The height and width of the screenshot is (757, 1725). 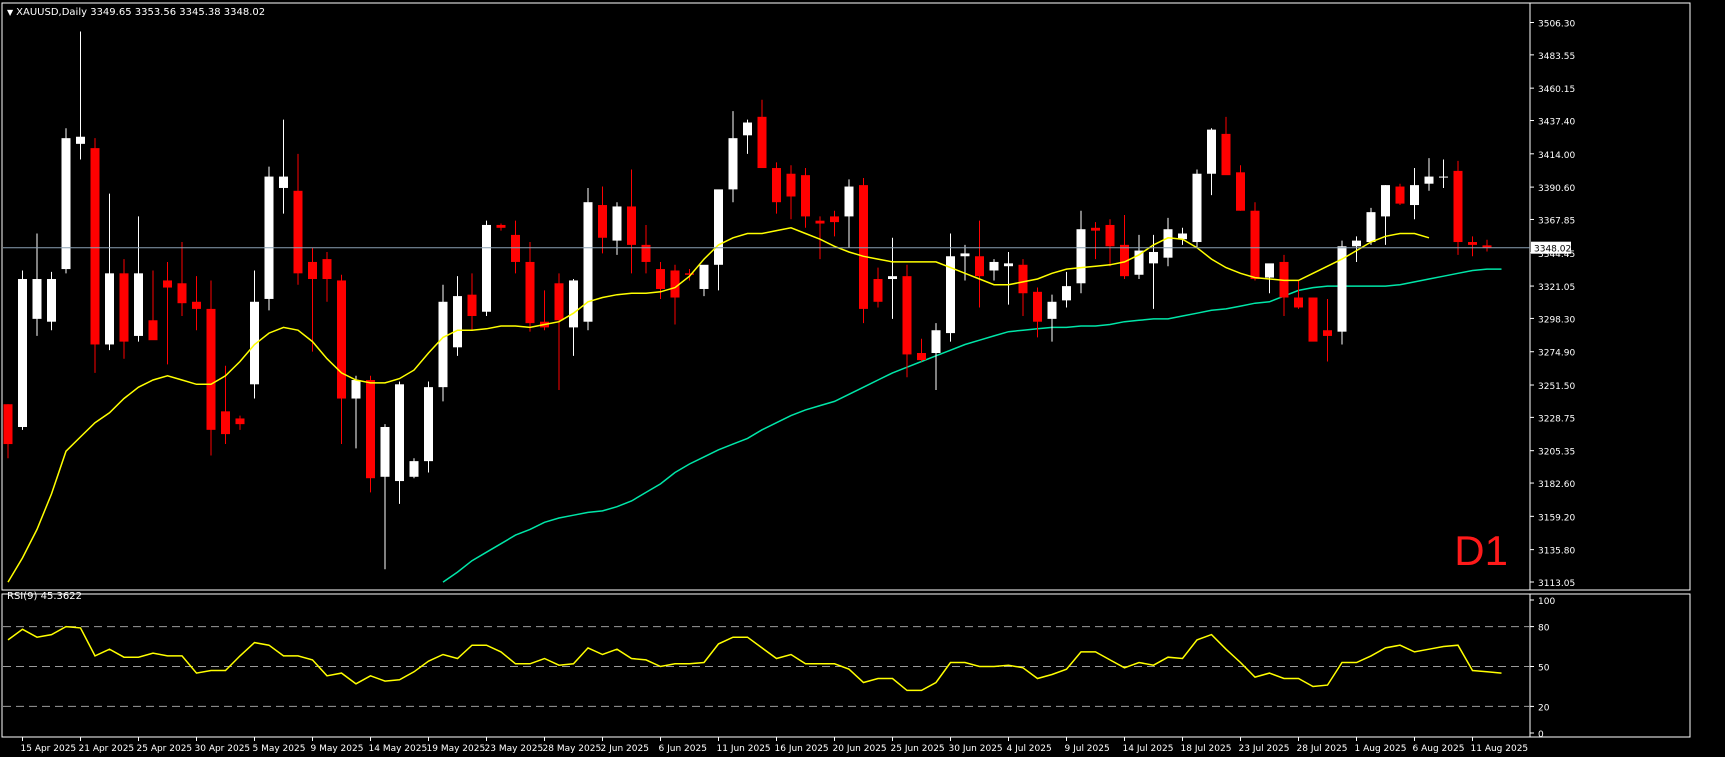 I want to click on price-tick-label: 3159.20, so click(x=1556, y=518).